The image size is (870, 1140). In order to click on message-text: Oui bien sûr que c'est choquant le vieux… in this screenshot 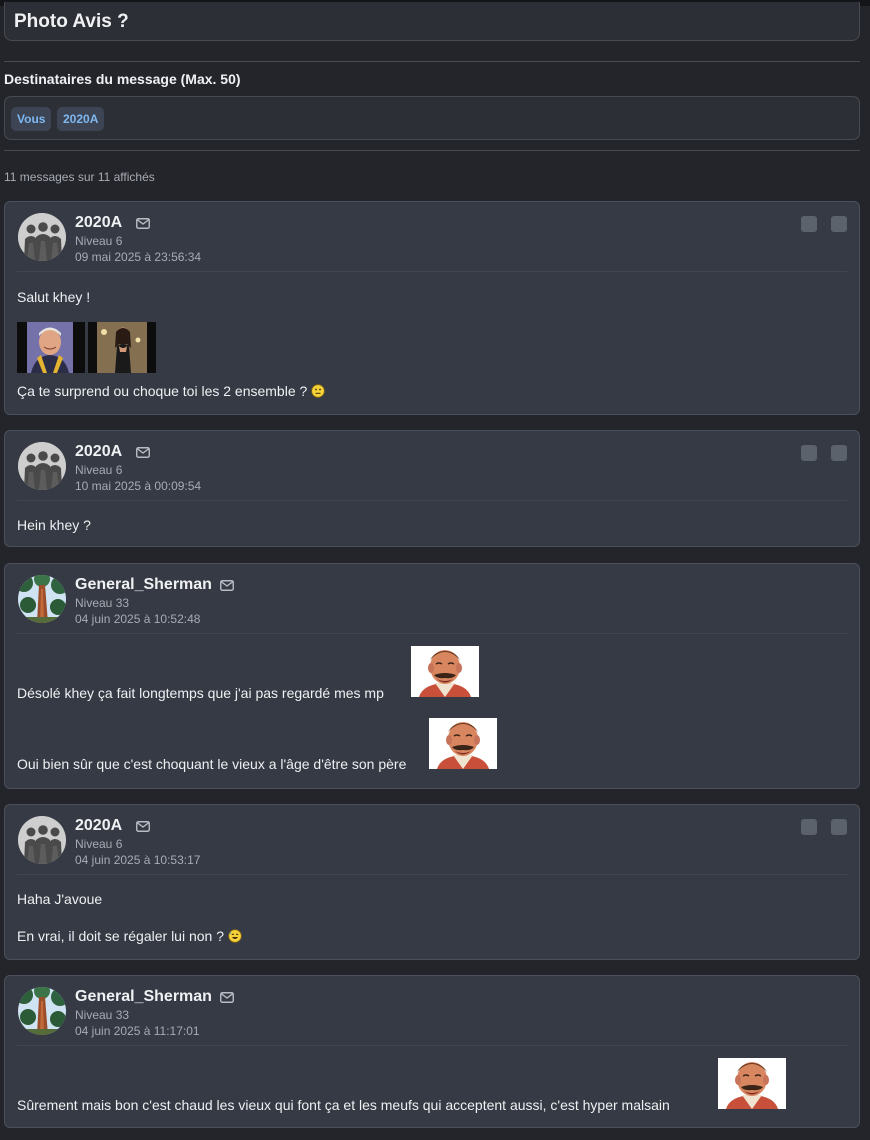, I will do `click(212, 764)`.